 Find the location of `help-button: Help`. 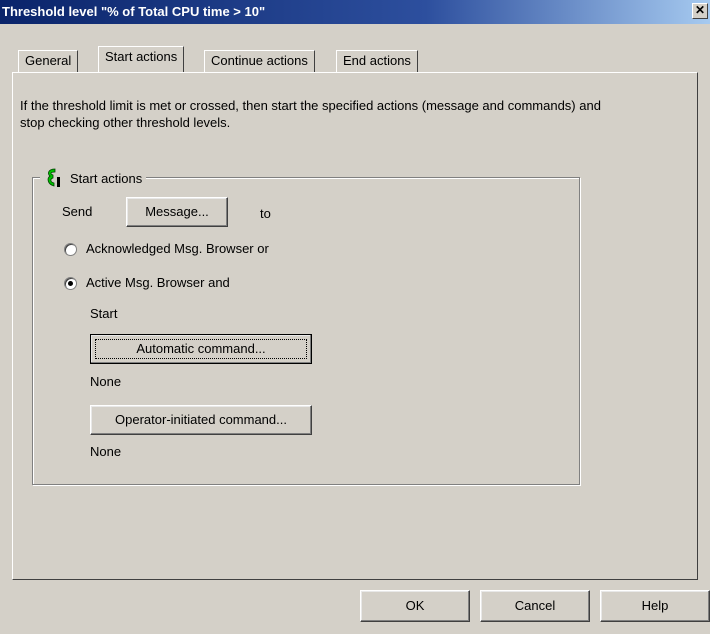

help-button: Help is located at coordinates (655, 606).